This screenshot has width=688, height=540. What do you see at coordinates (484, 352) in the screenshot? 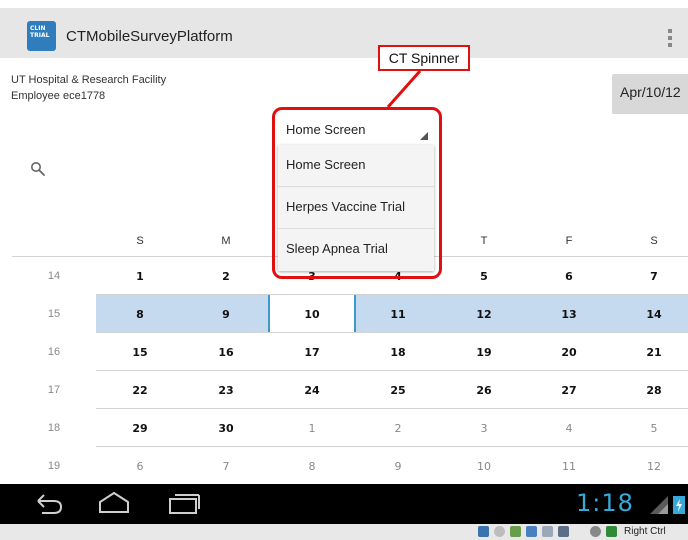
I see `calendar-day-cell: 19` at bounding box center [484, 352].